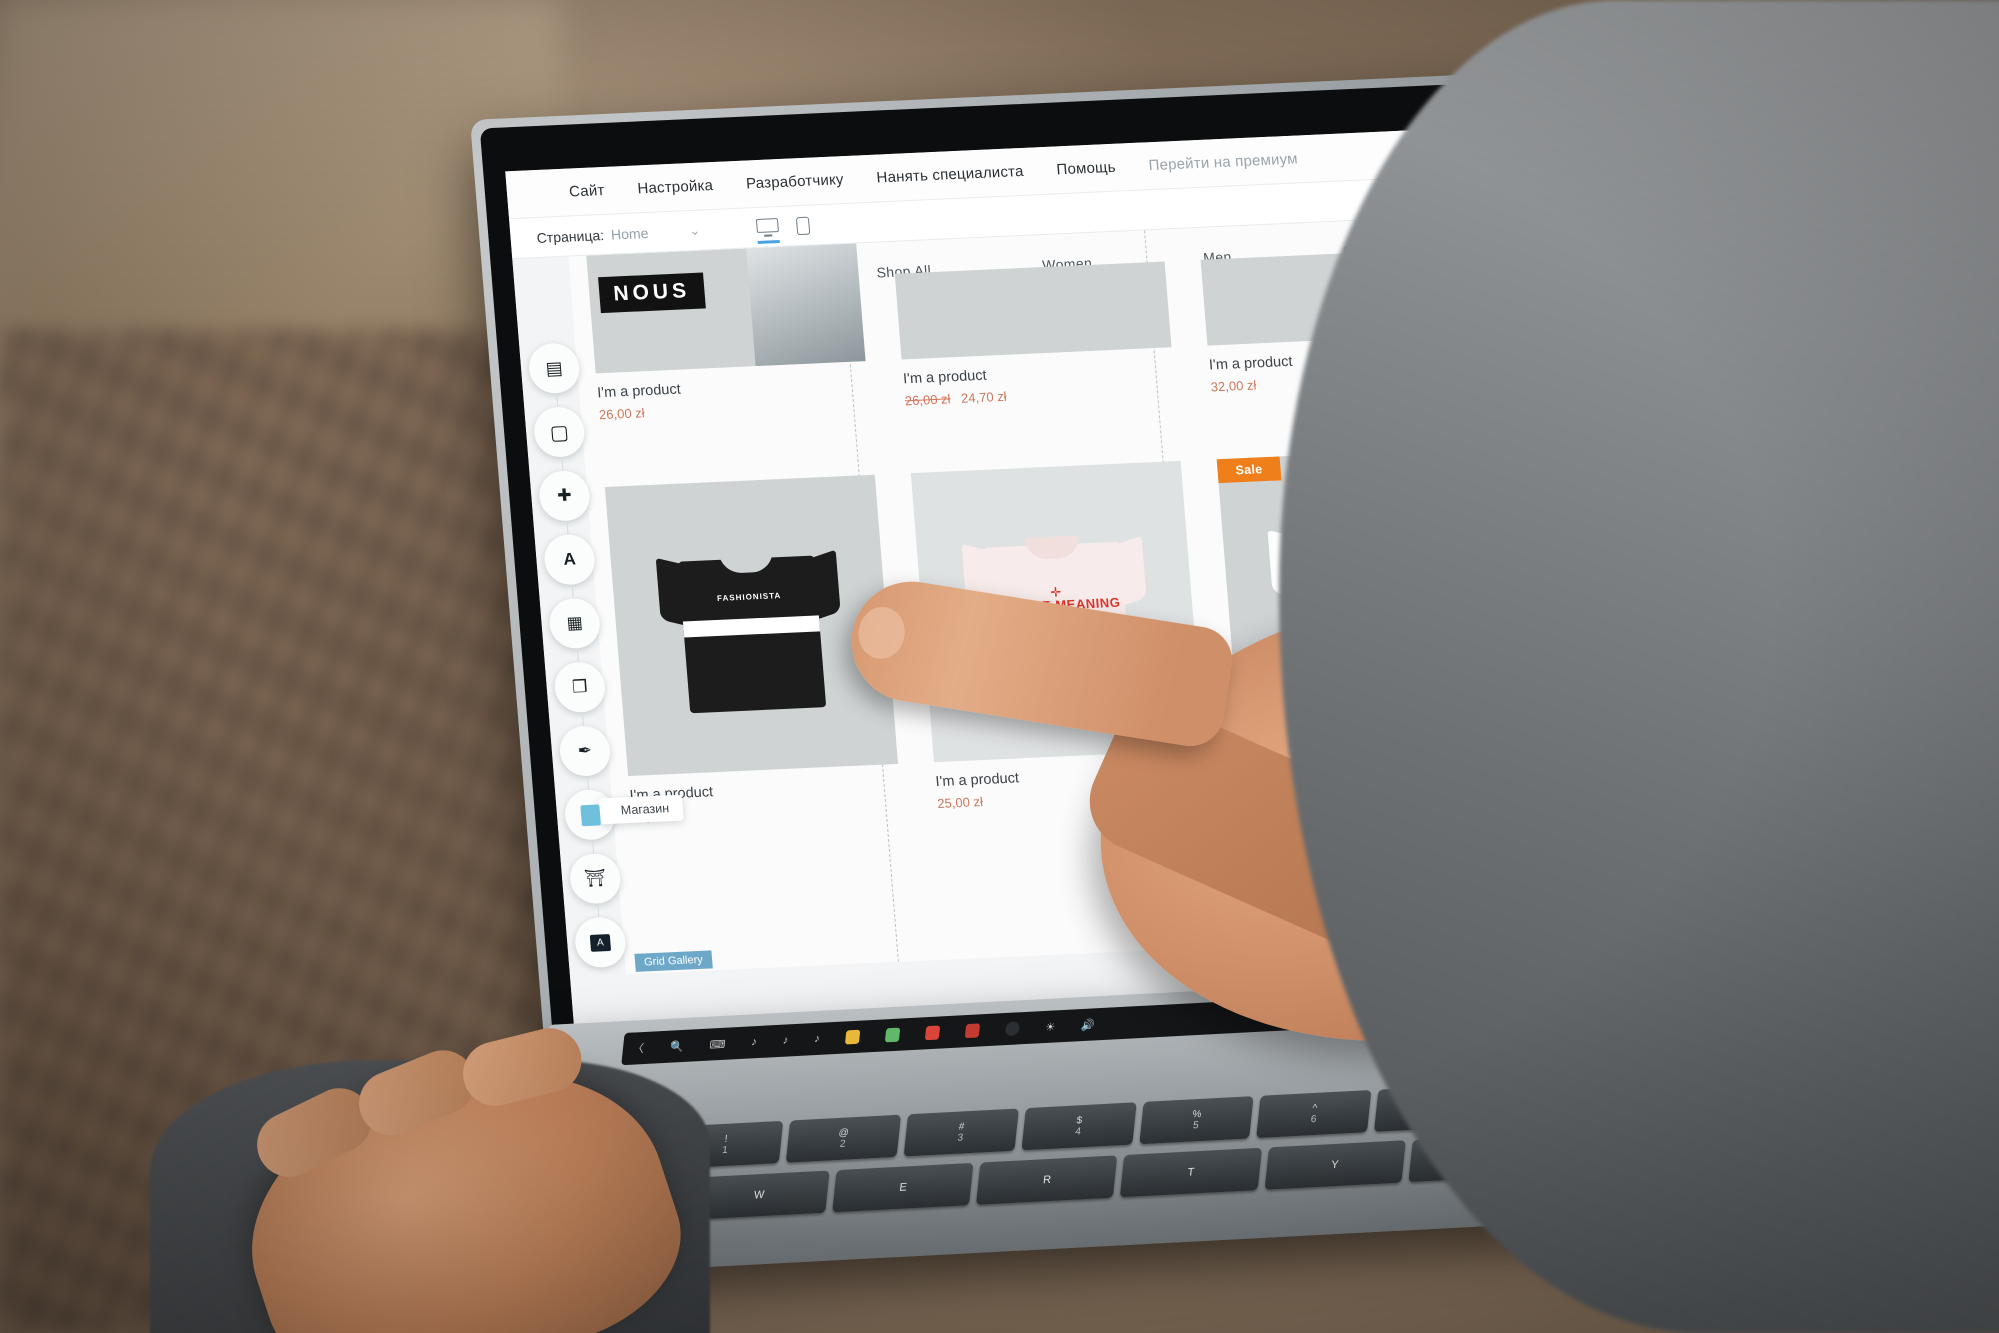 The image size is (1999, 1333). What do you see at coordinates (794, 181) in the screenshot?
I see `menu-item-developer: Разработчику` at bounding box center [794, 181].